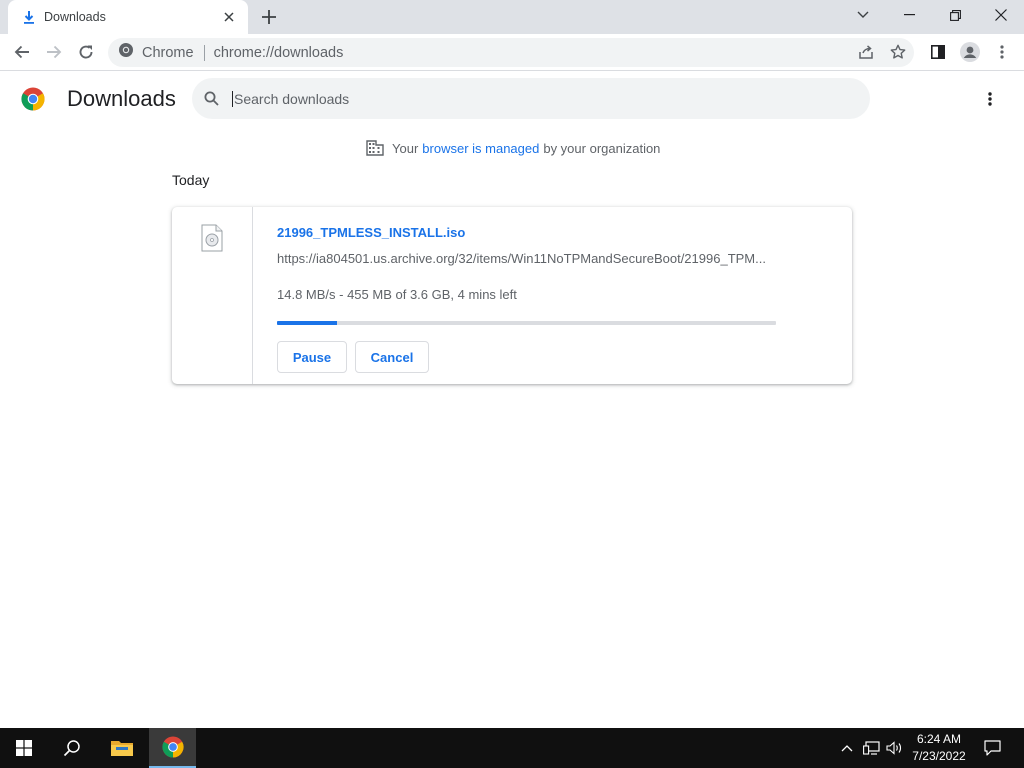  I want to click on reload-icon, so click(86, 52).